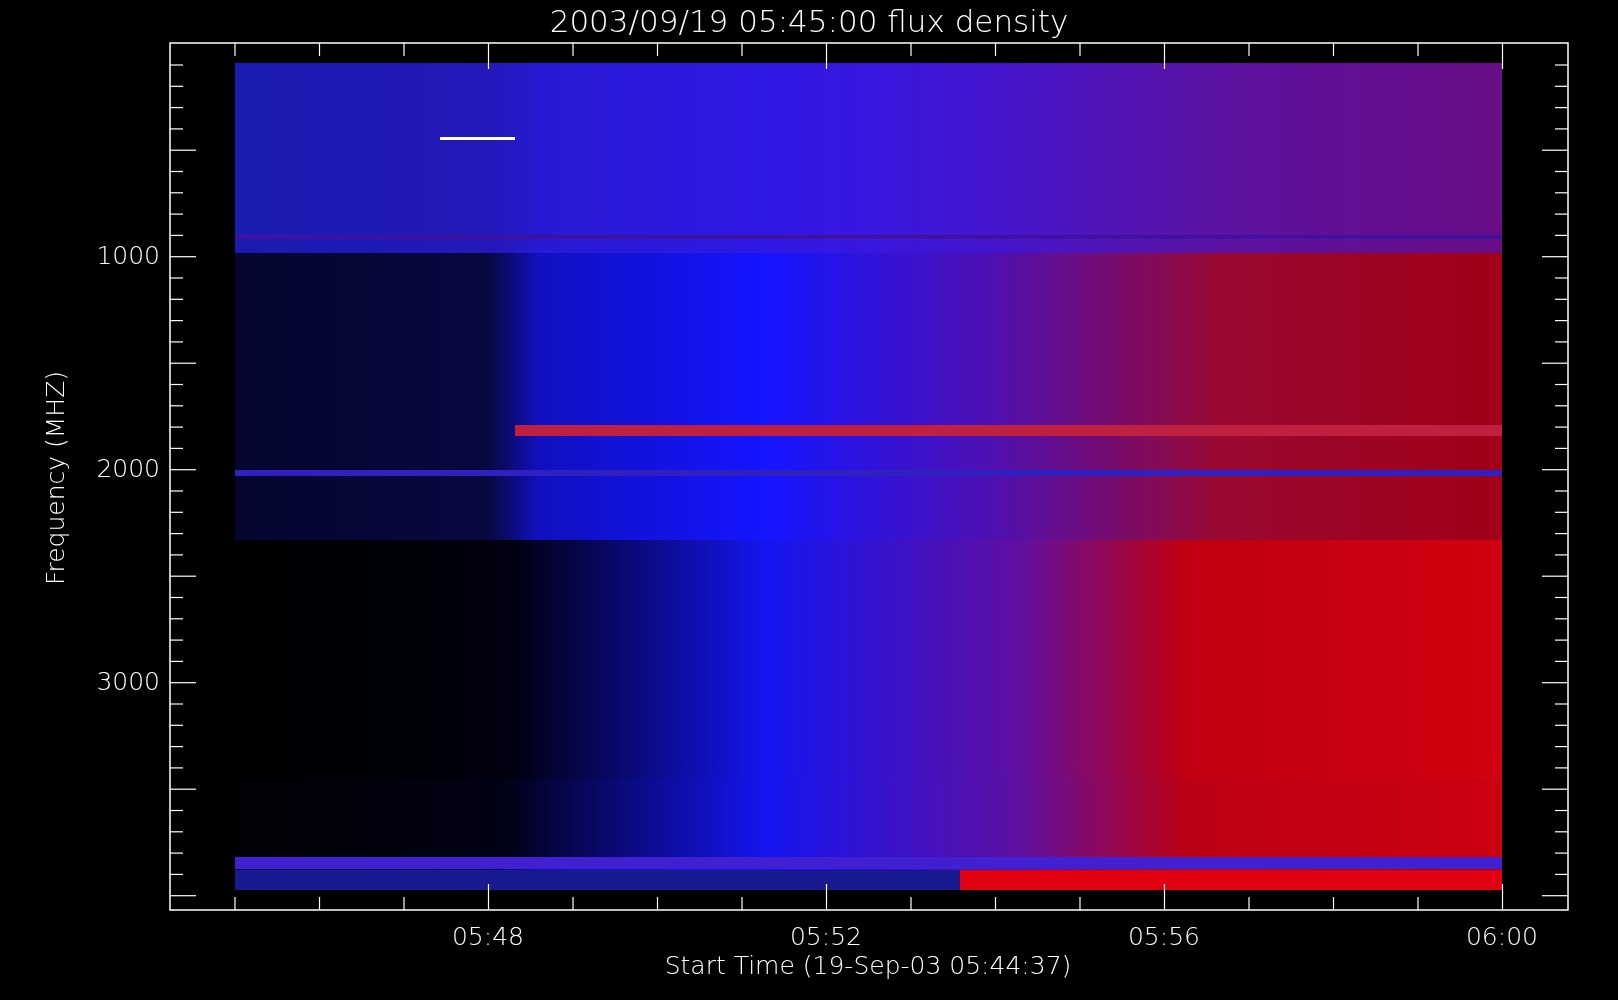 This screenshot has height=1000, width=1618. I want to click on y-tick-label: 1000, so click(128, 255).